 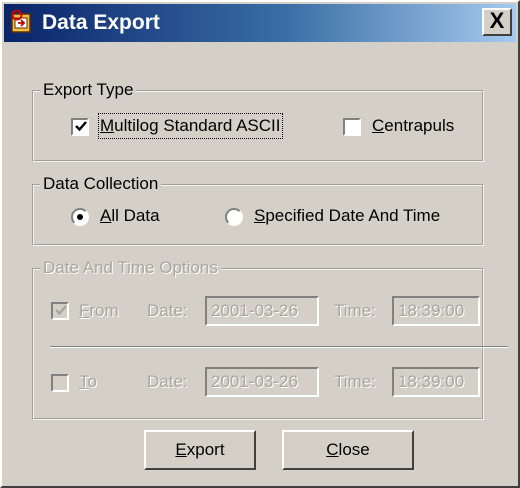 I want to click on centrapuls-mnemonic: C, so click(x=378, y=125).